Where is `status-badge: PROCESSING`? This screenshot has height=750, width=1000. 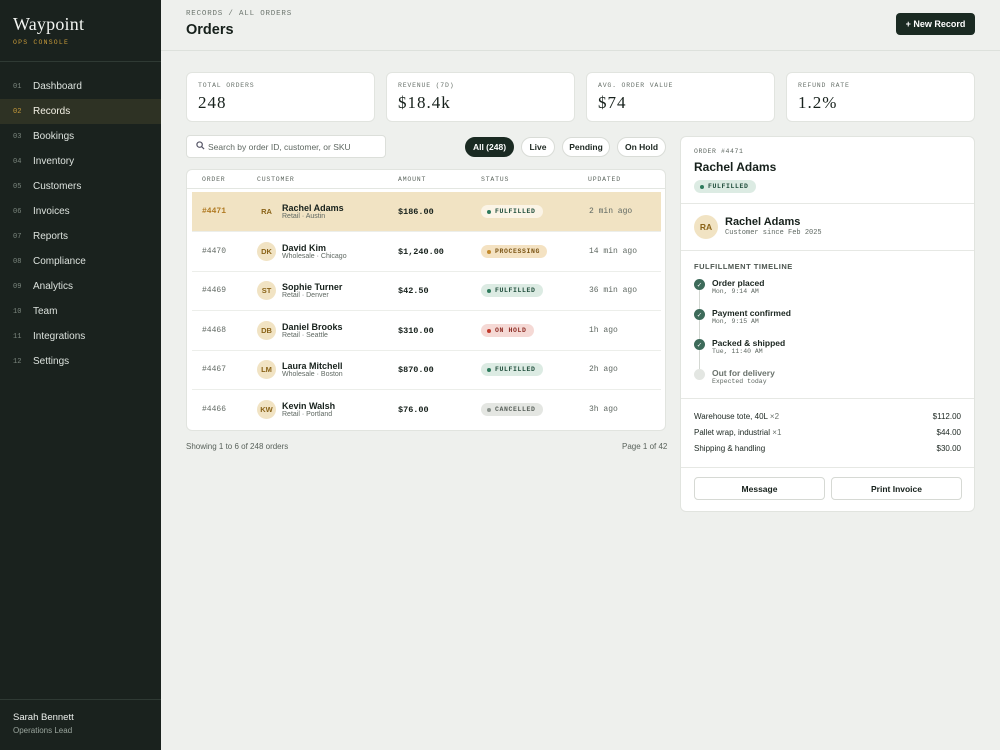
status-badge: PROCESSING is located at coordinates (514, 251).